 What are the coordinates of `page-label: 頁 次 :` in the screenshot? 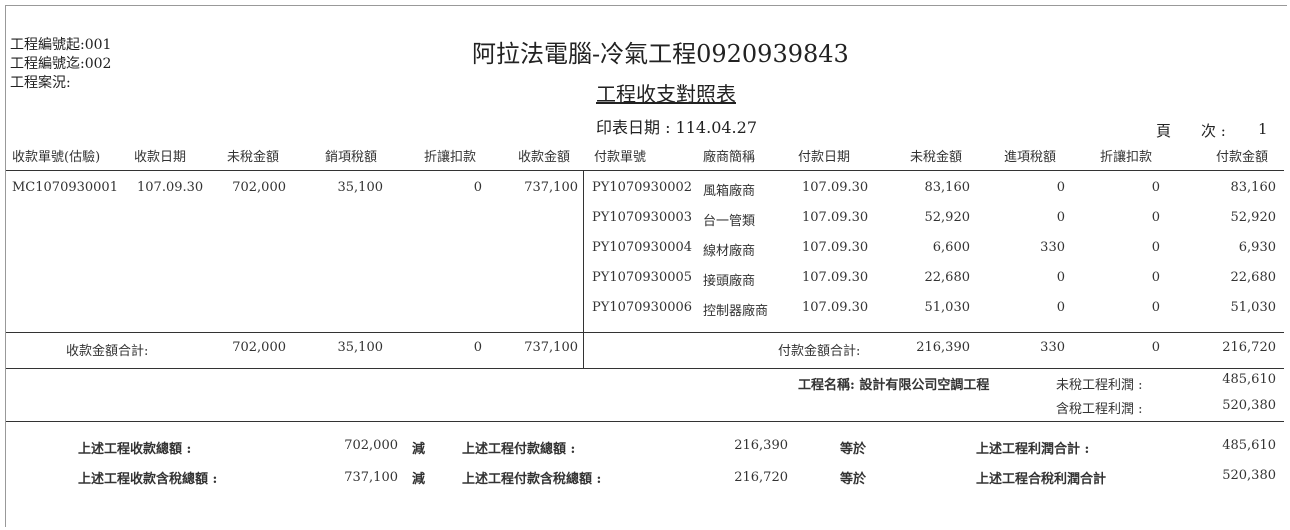 It's located at (1191, 131).